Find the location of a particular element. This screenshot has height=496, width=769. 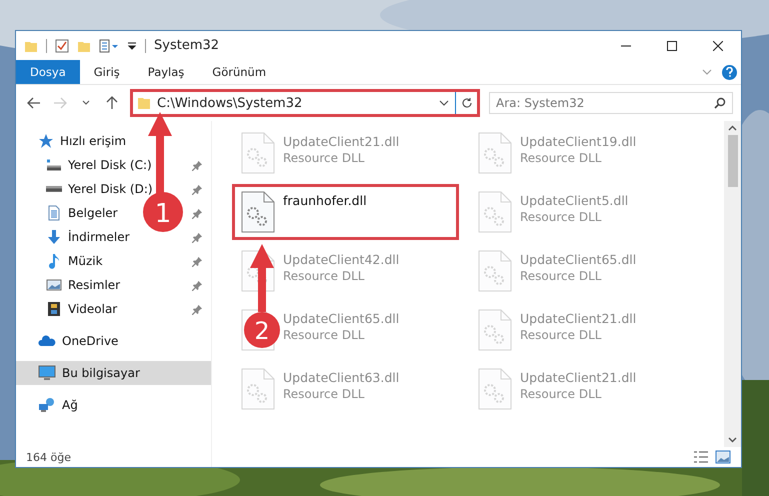

sidebar-item: Resimler is located at coordinates (94, 285).